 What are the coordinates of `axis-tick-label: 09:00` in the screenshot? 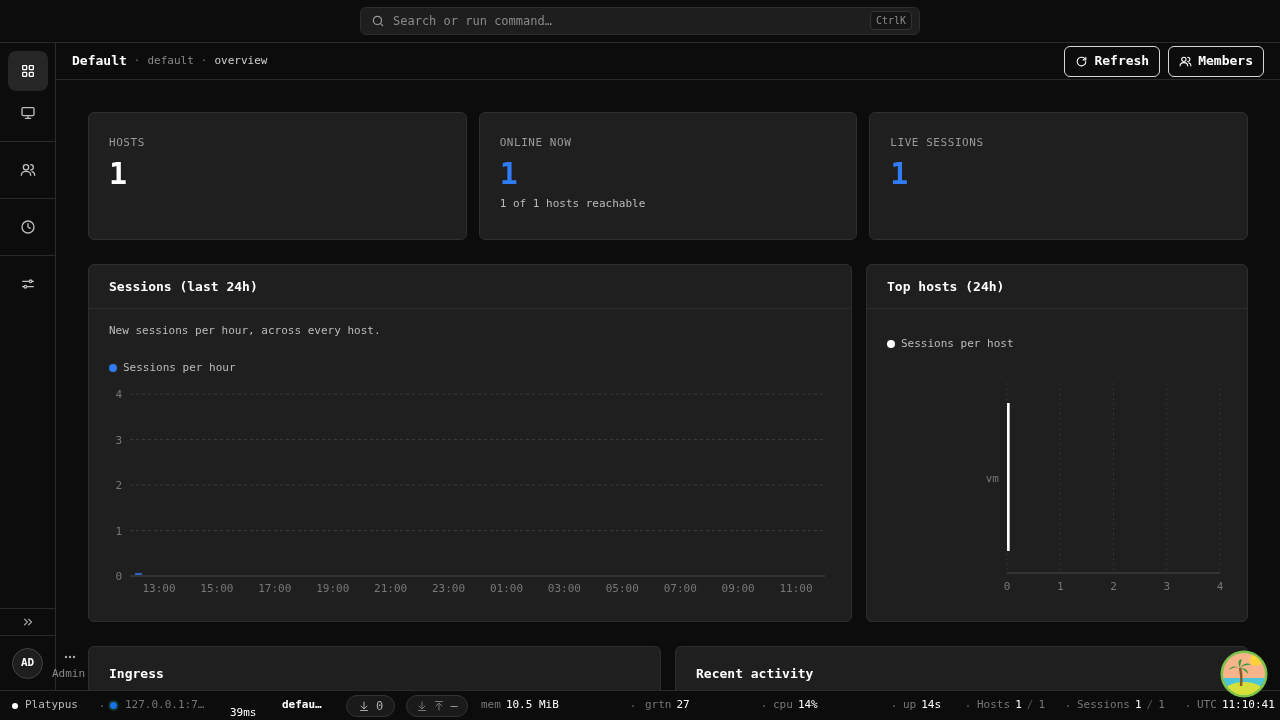 It's located at (738, 588).